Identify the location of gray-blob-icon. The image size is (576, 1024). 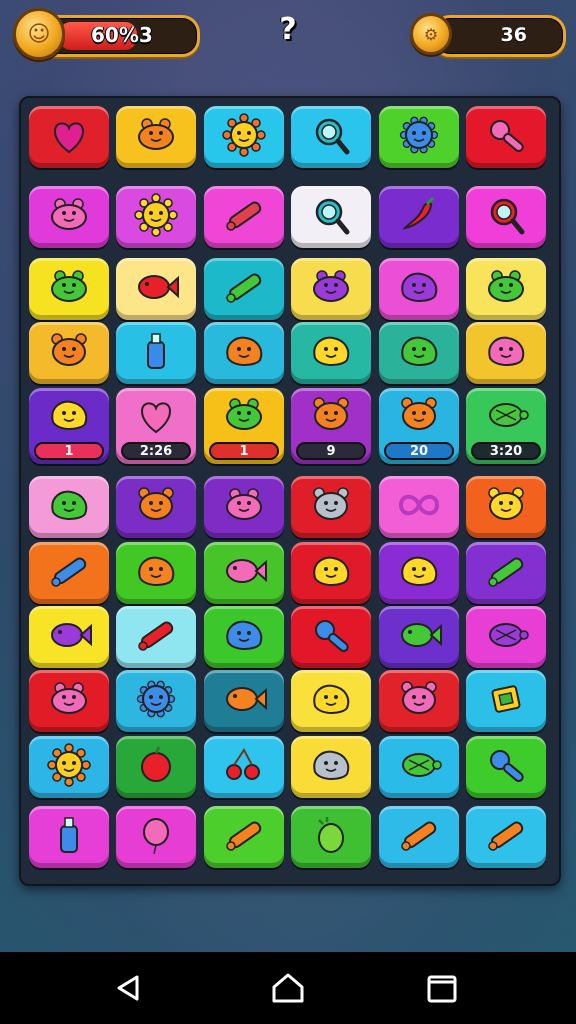
(331, 767).